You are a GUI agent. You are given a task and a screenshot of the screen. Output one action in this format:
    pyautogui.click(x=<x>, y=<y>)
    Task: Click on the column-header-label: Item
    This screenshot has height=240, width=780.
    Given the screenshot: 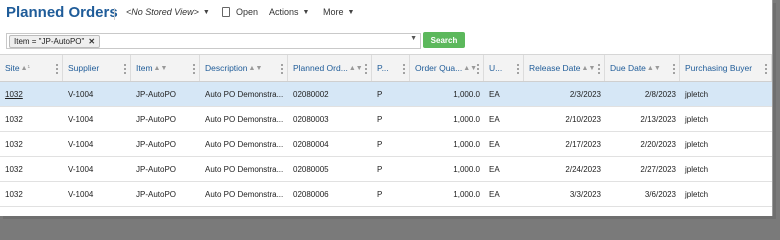 What is the action you would take?
    pyautogui.click(x=144, y=68)
    